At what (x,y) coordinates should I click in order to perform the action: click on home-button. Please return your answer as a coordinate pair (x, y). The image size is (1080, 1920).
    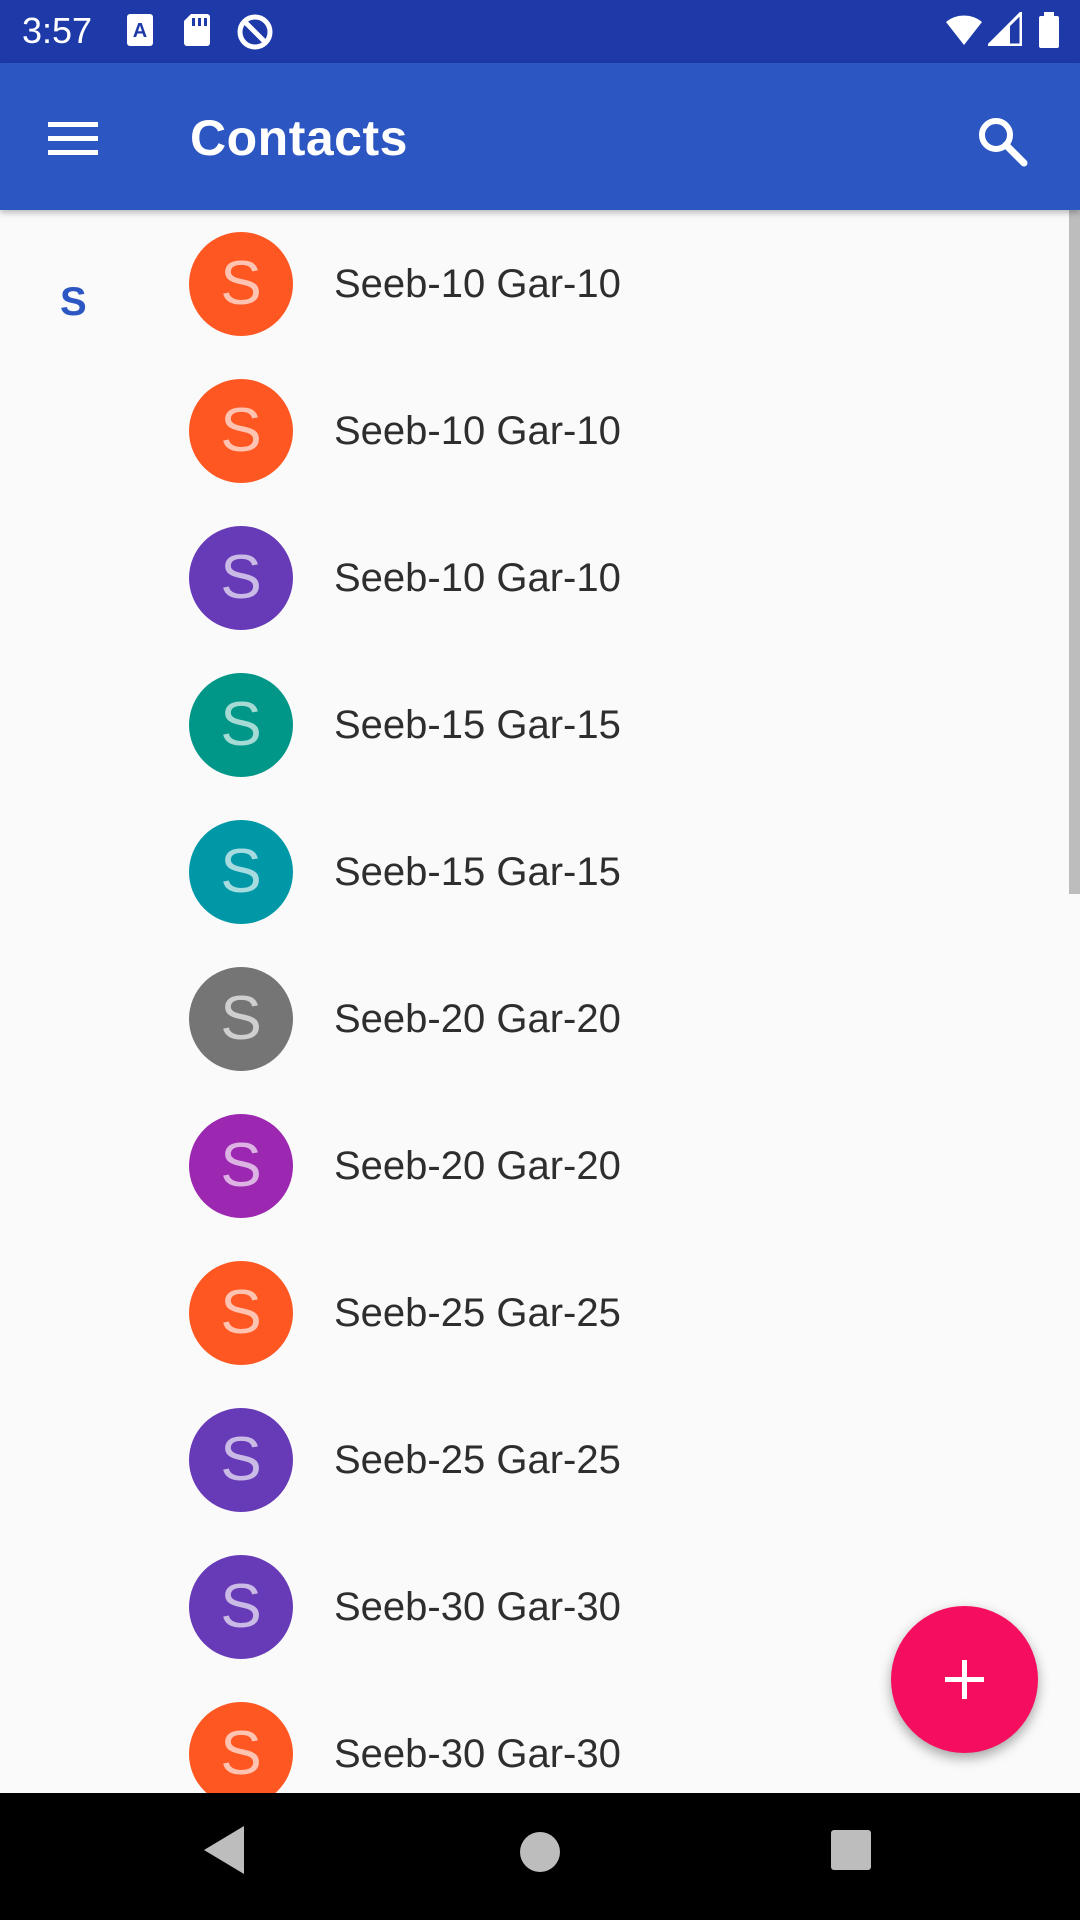
    Looking at the image, I should click on (540, 1854).